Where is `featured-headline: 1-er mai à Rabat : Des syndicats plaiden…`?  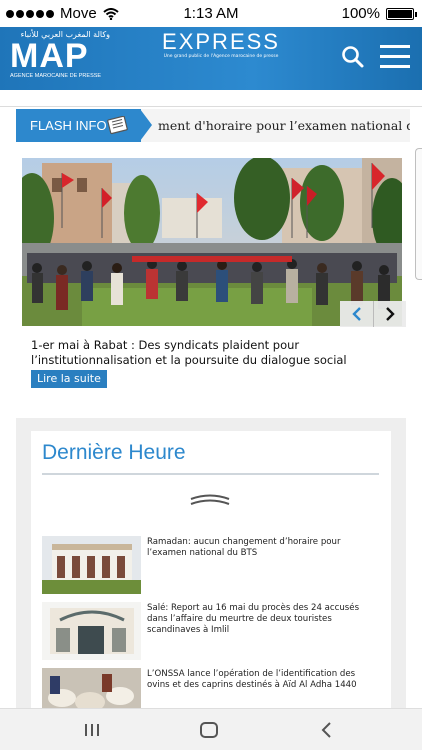 featured-headline: 1-er mai à Rabat : Des syndicats plaiden… is located at coordinates (206, 353).